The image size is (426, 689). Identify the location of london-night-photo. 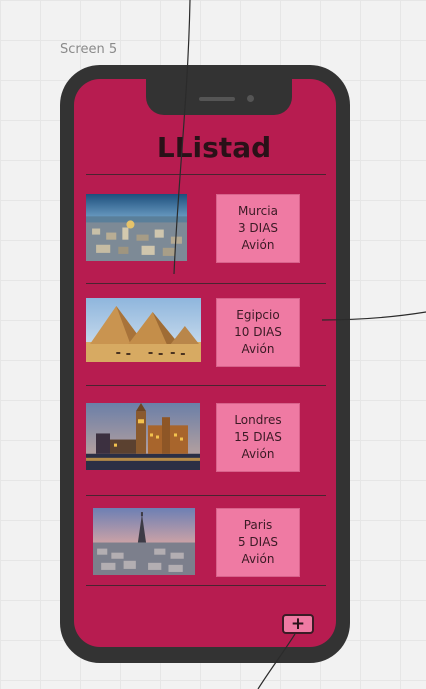
(143, 436).